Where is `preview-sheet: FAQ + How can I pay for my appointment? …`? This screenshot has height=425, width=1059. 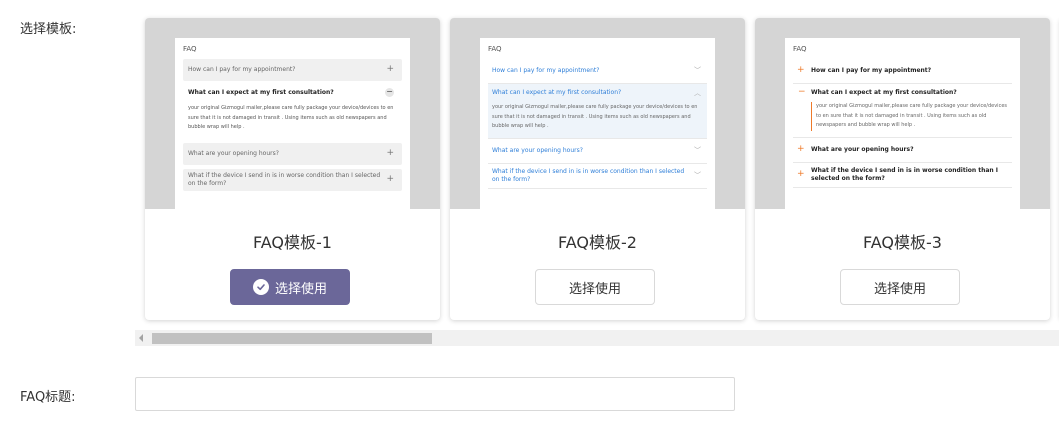
preview-sheet: FAQ + How can I pay for my appointment? … is located at coordinates (902, 123).